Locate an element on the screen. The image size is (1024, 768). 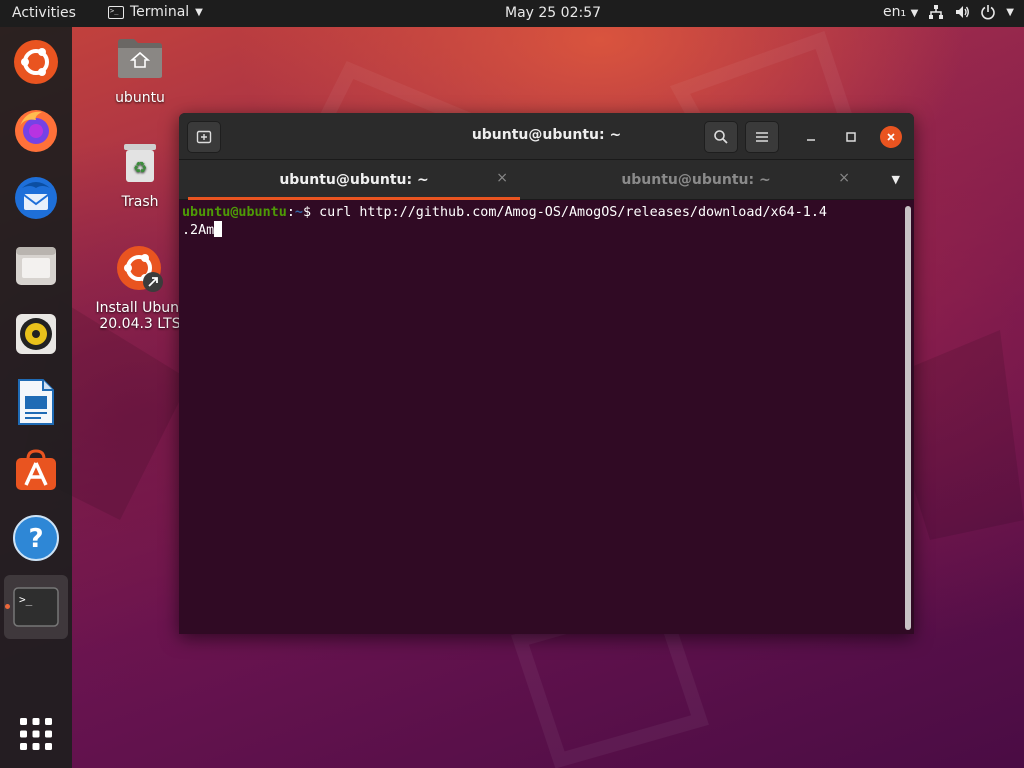
search-icon is located at coordinates (721, 137).